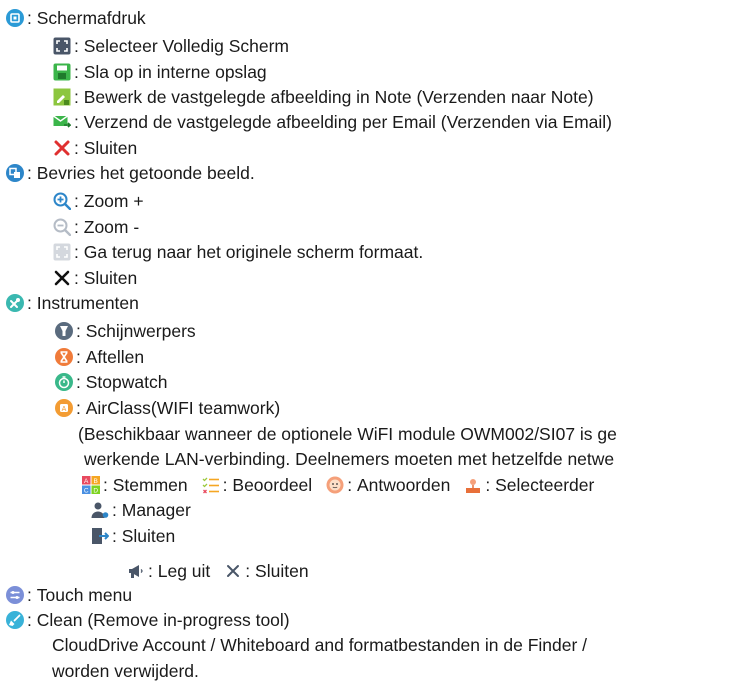  What do you see at coordinates (145, 173) in the screenshot?
I see `freeze-label: Bevries het getoonde beeld.` at bounding box center [145, 173].